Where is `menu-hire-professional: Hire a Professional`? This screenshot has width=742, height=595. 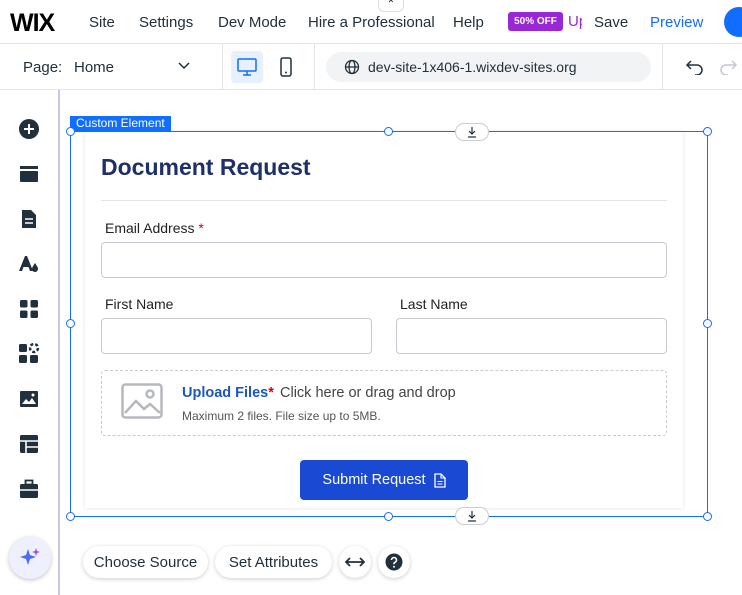
menu-hire-professional: Hire a Professional is located at coordinates (371, 22).